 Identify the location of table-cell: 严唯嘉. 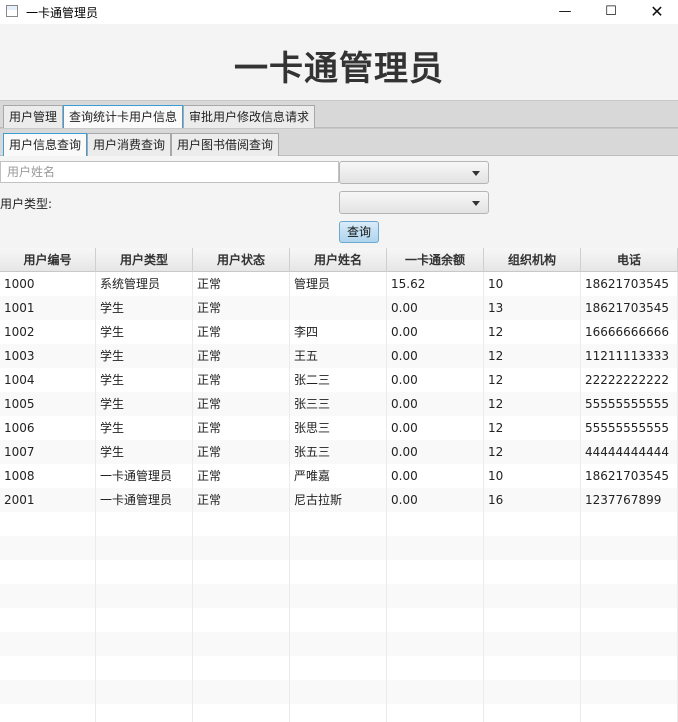
(338, 476).